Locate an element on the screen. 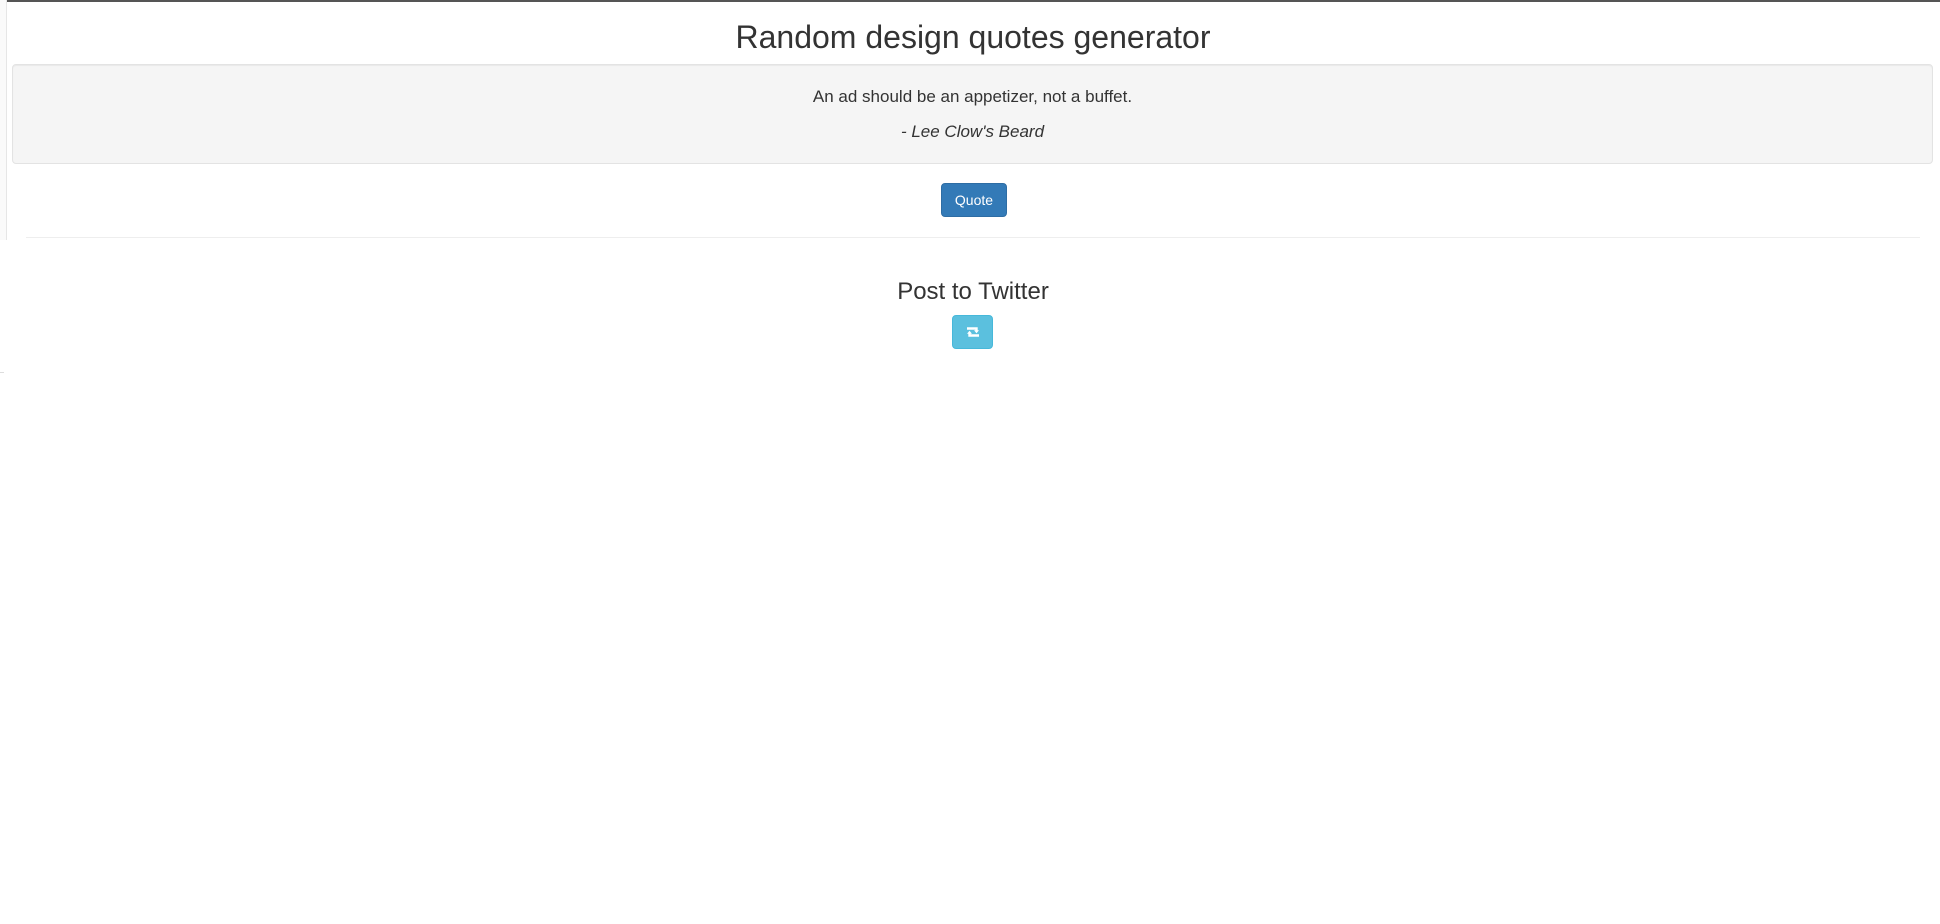  section-divider is located at coordinates (973, 237).